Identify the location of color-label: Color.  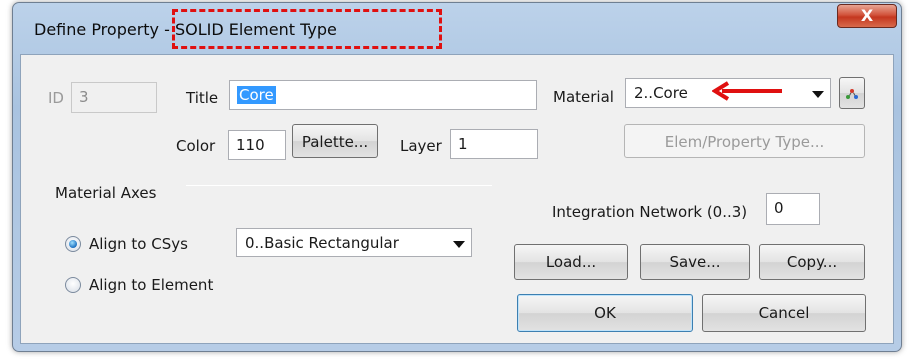
(196, 146).